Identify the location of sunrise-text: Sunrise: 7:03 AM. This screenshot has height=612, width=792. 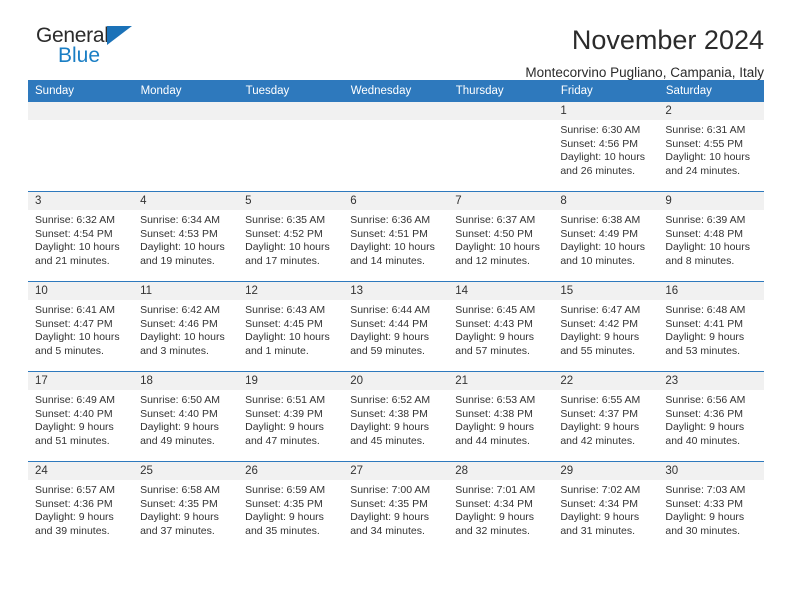
(705, 490).